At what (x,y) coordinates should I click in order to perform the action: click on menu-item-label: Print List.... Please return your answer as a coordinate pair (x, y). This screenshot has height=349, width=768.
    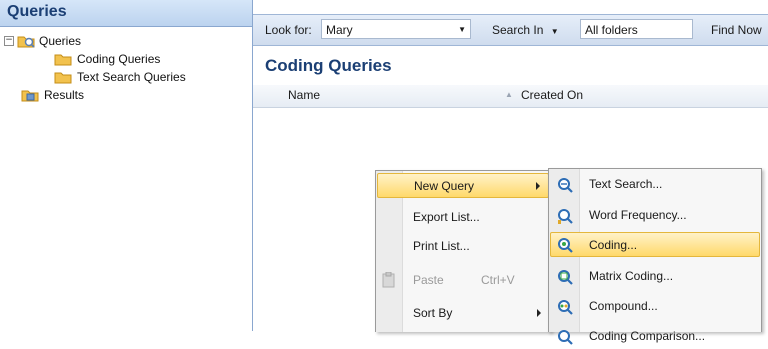
    Looking at the image, I should click on (441, 246).